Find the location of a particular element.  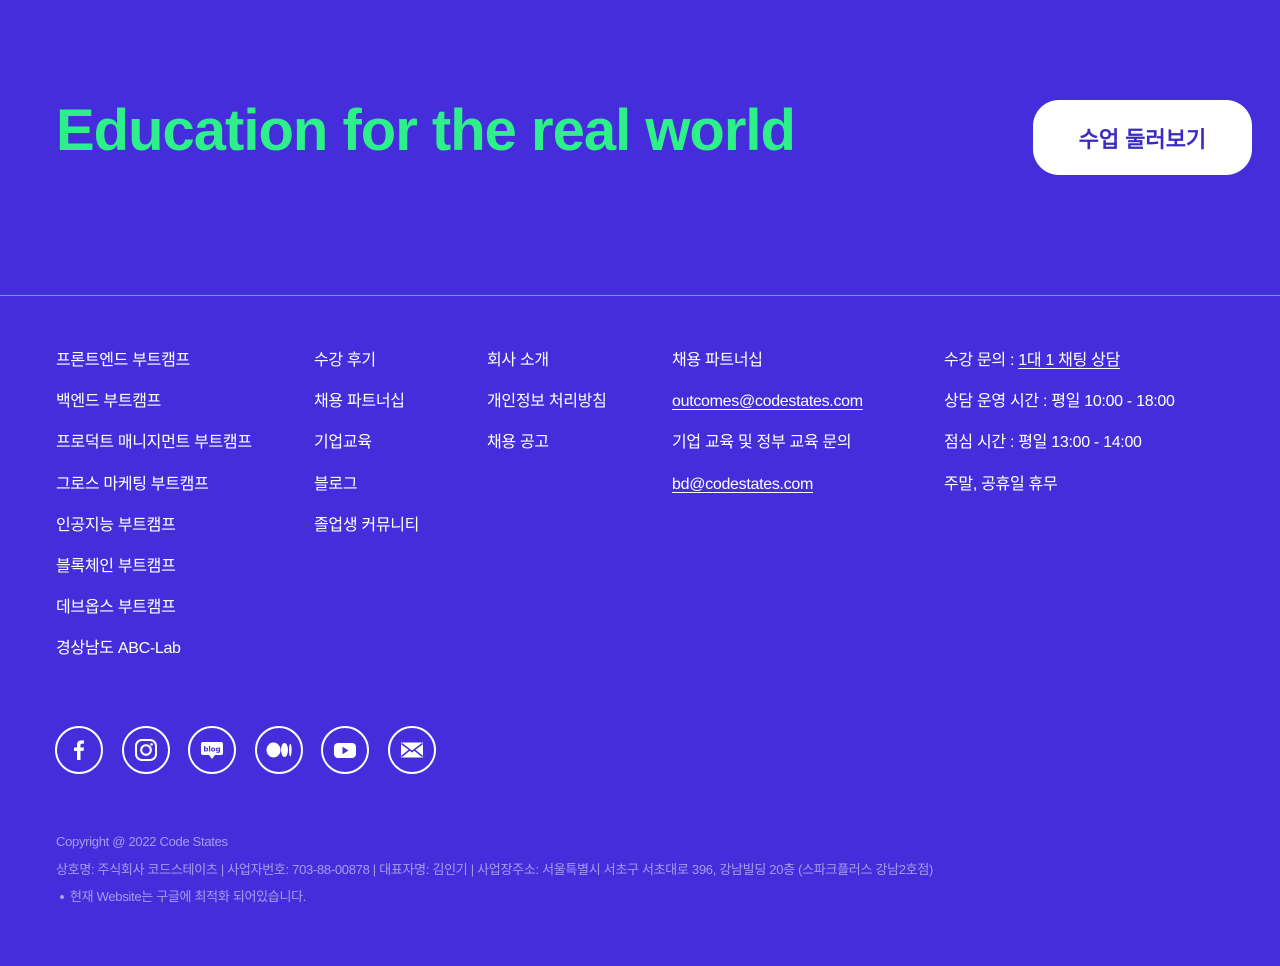

footer-link-label: 프로덕트 매니지먼트 부트캠프 is located at coordinates (154, 442).